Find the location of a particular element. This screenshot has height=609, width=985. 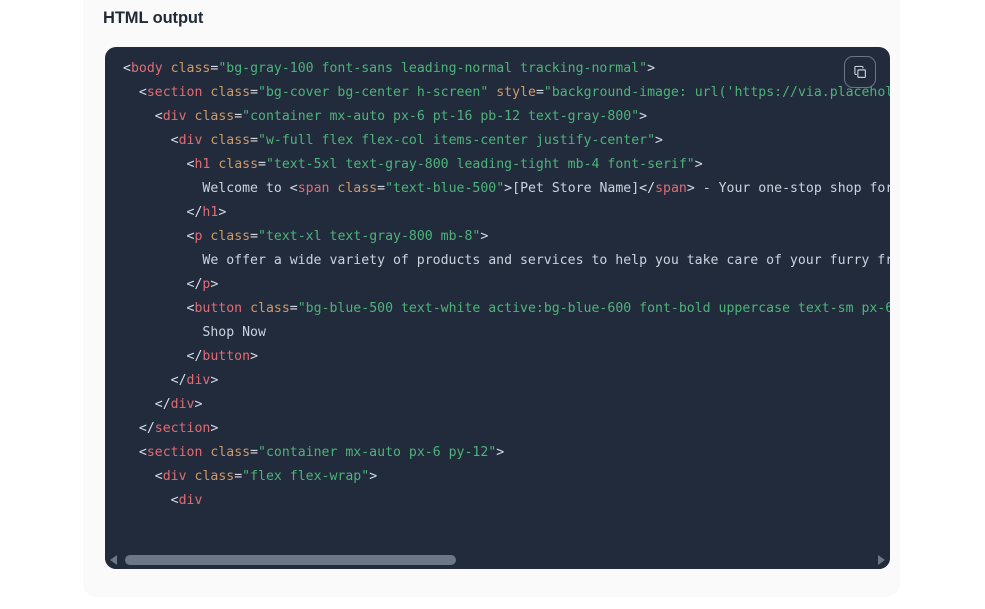

page-title: HTML output is located at coordinates (153, 18).